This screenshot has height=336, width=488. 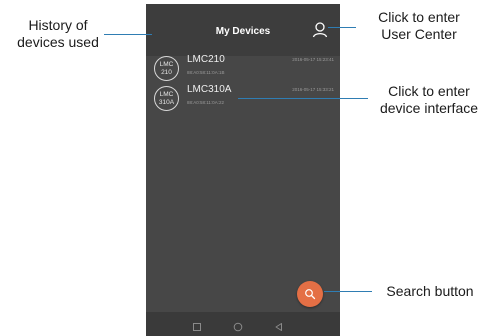 I want to click on device-name: LMC310A, so click(x=209, y=89).